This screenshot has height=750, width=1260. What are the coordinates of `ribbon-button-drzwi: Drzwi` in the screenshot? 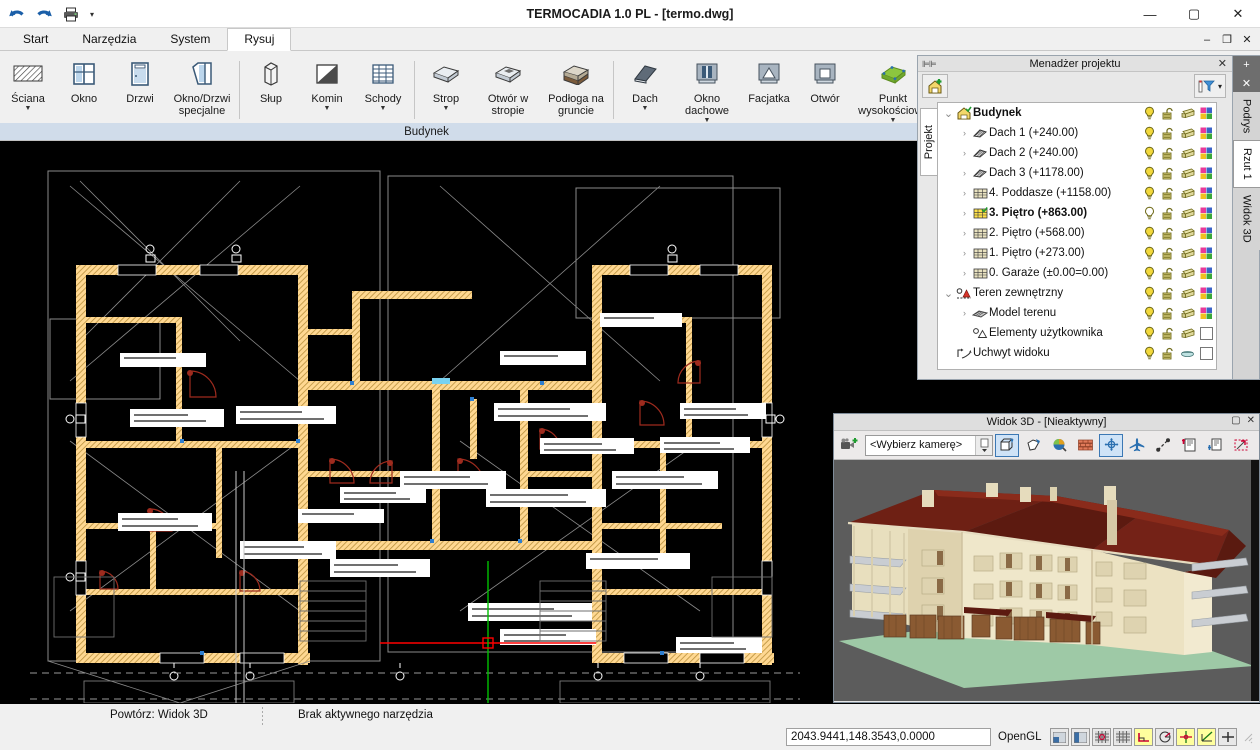 It's located at (140, 80).